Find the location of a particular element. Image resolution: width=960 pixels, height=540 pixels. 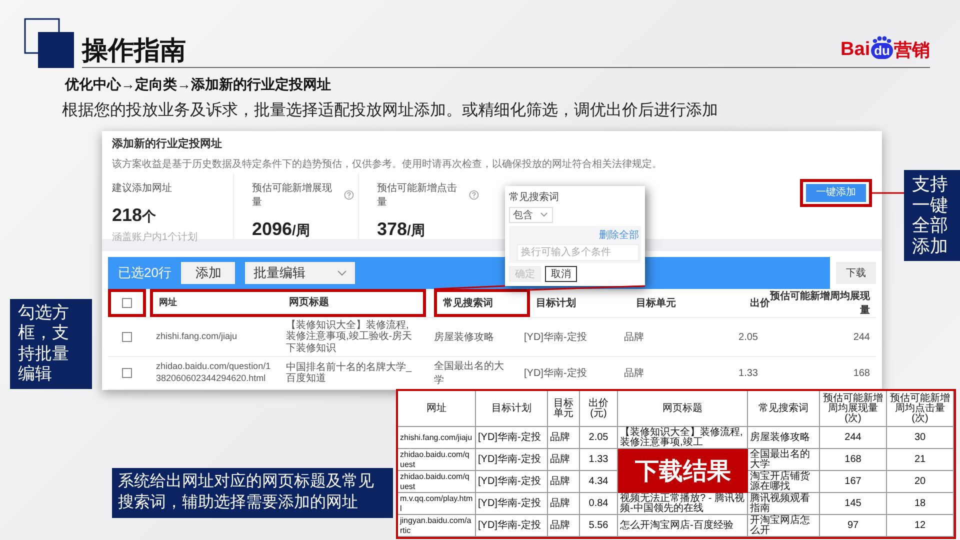

table-cell: zhishi.fang.com/jiaju is located at coordinates (437, 438).